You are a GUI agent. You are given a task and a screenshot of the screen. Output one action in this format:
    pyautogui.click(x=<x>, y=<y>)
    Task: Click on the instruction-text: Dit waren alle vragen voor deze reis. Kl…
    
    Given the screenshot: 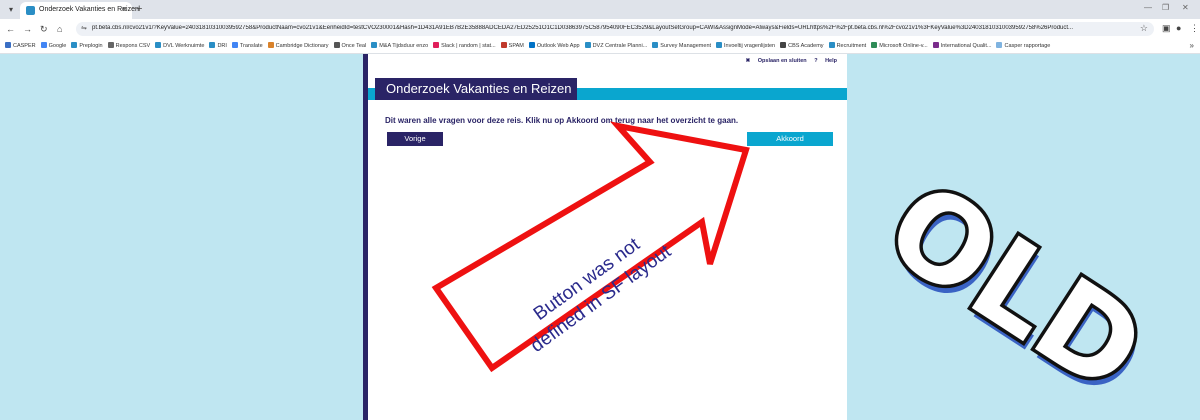 What is the action you would take?
    pyautogui.click(x=562, y=120)
    